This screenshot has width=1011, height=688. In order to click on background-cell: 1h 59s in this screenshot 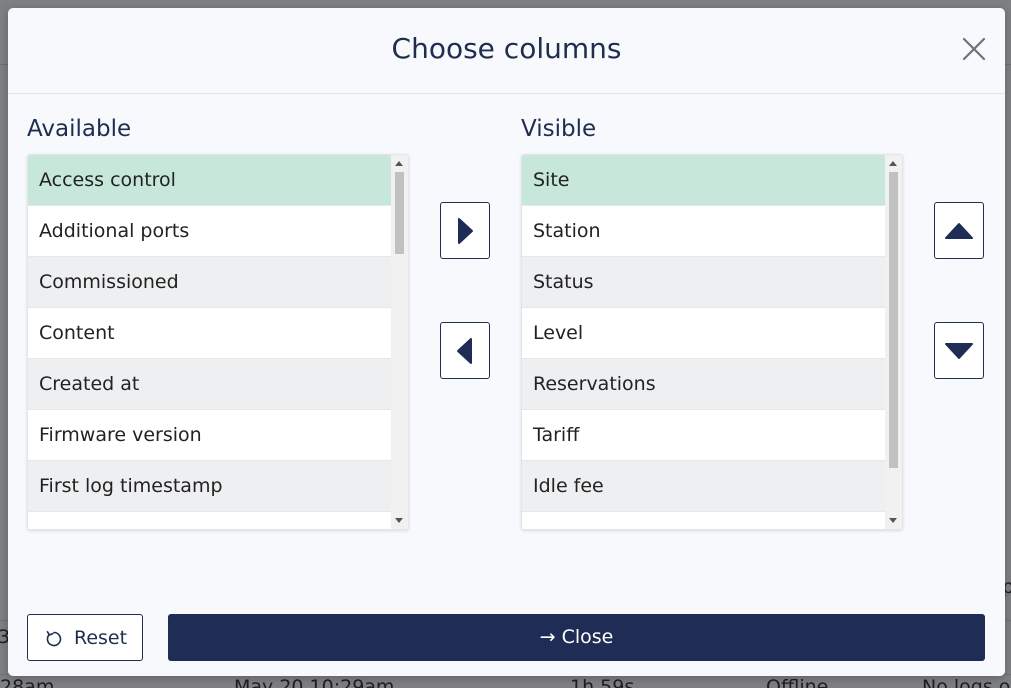, I will do `click(602, 682)`.